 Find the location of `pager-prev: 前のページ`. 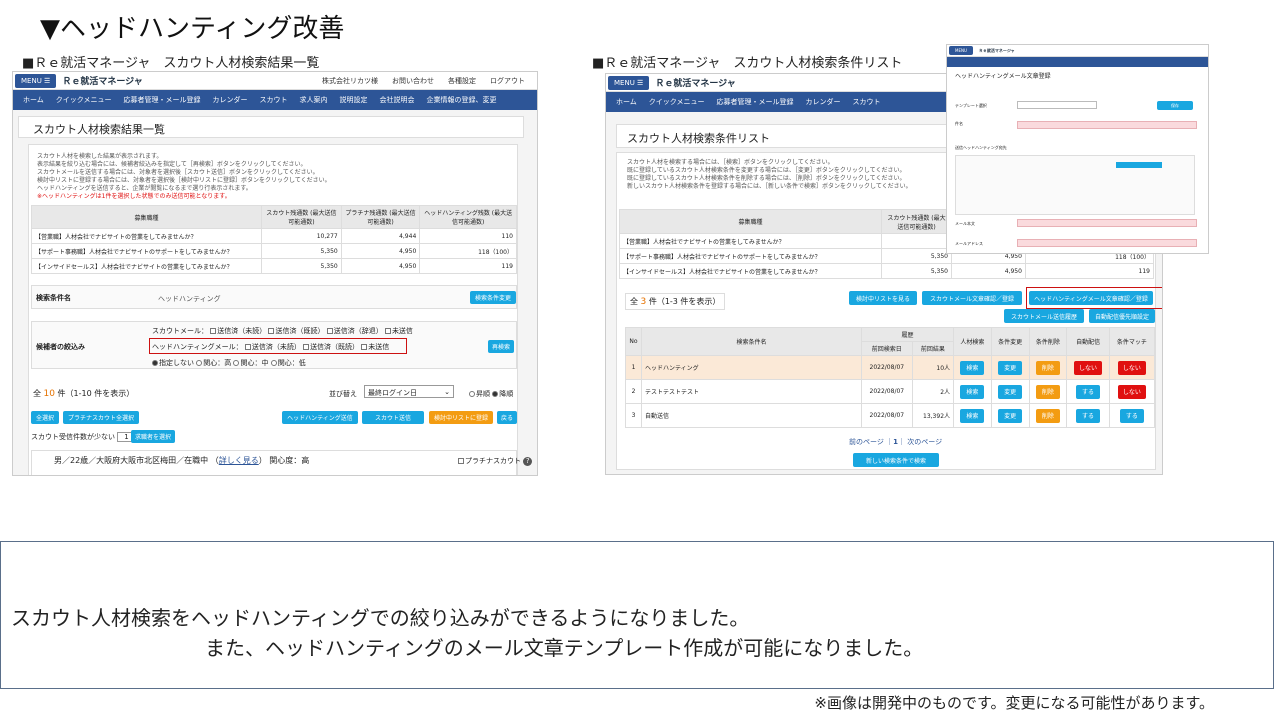

pager-prev: 前のページ is located at coordinates (866, 442).